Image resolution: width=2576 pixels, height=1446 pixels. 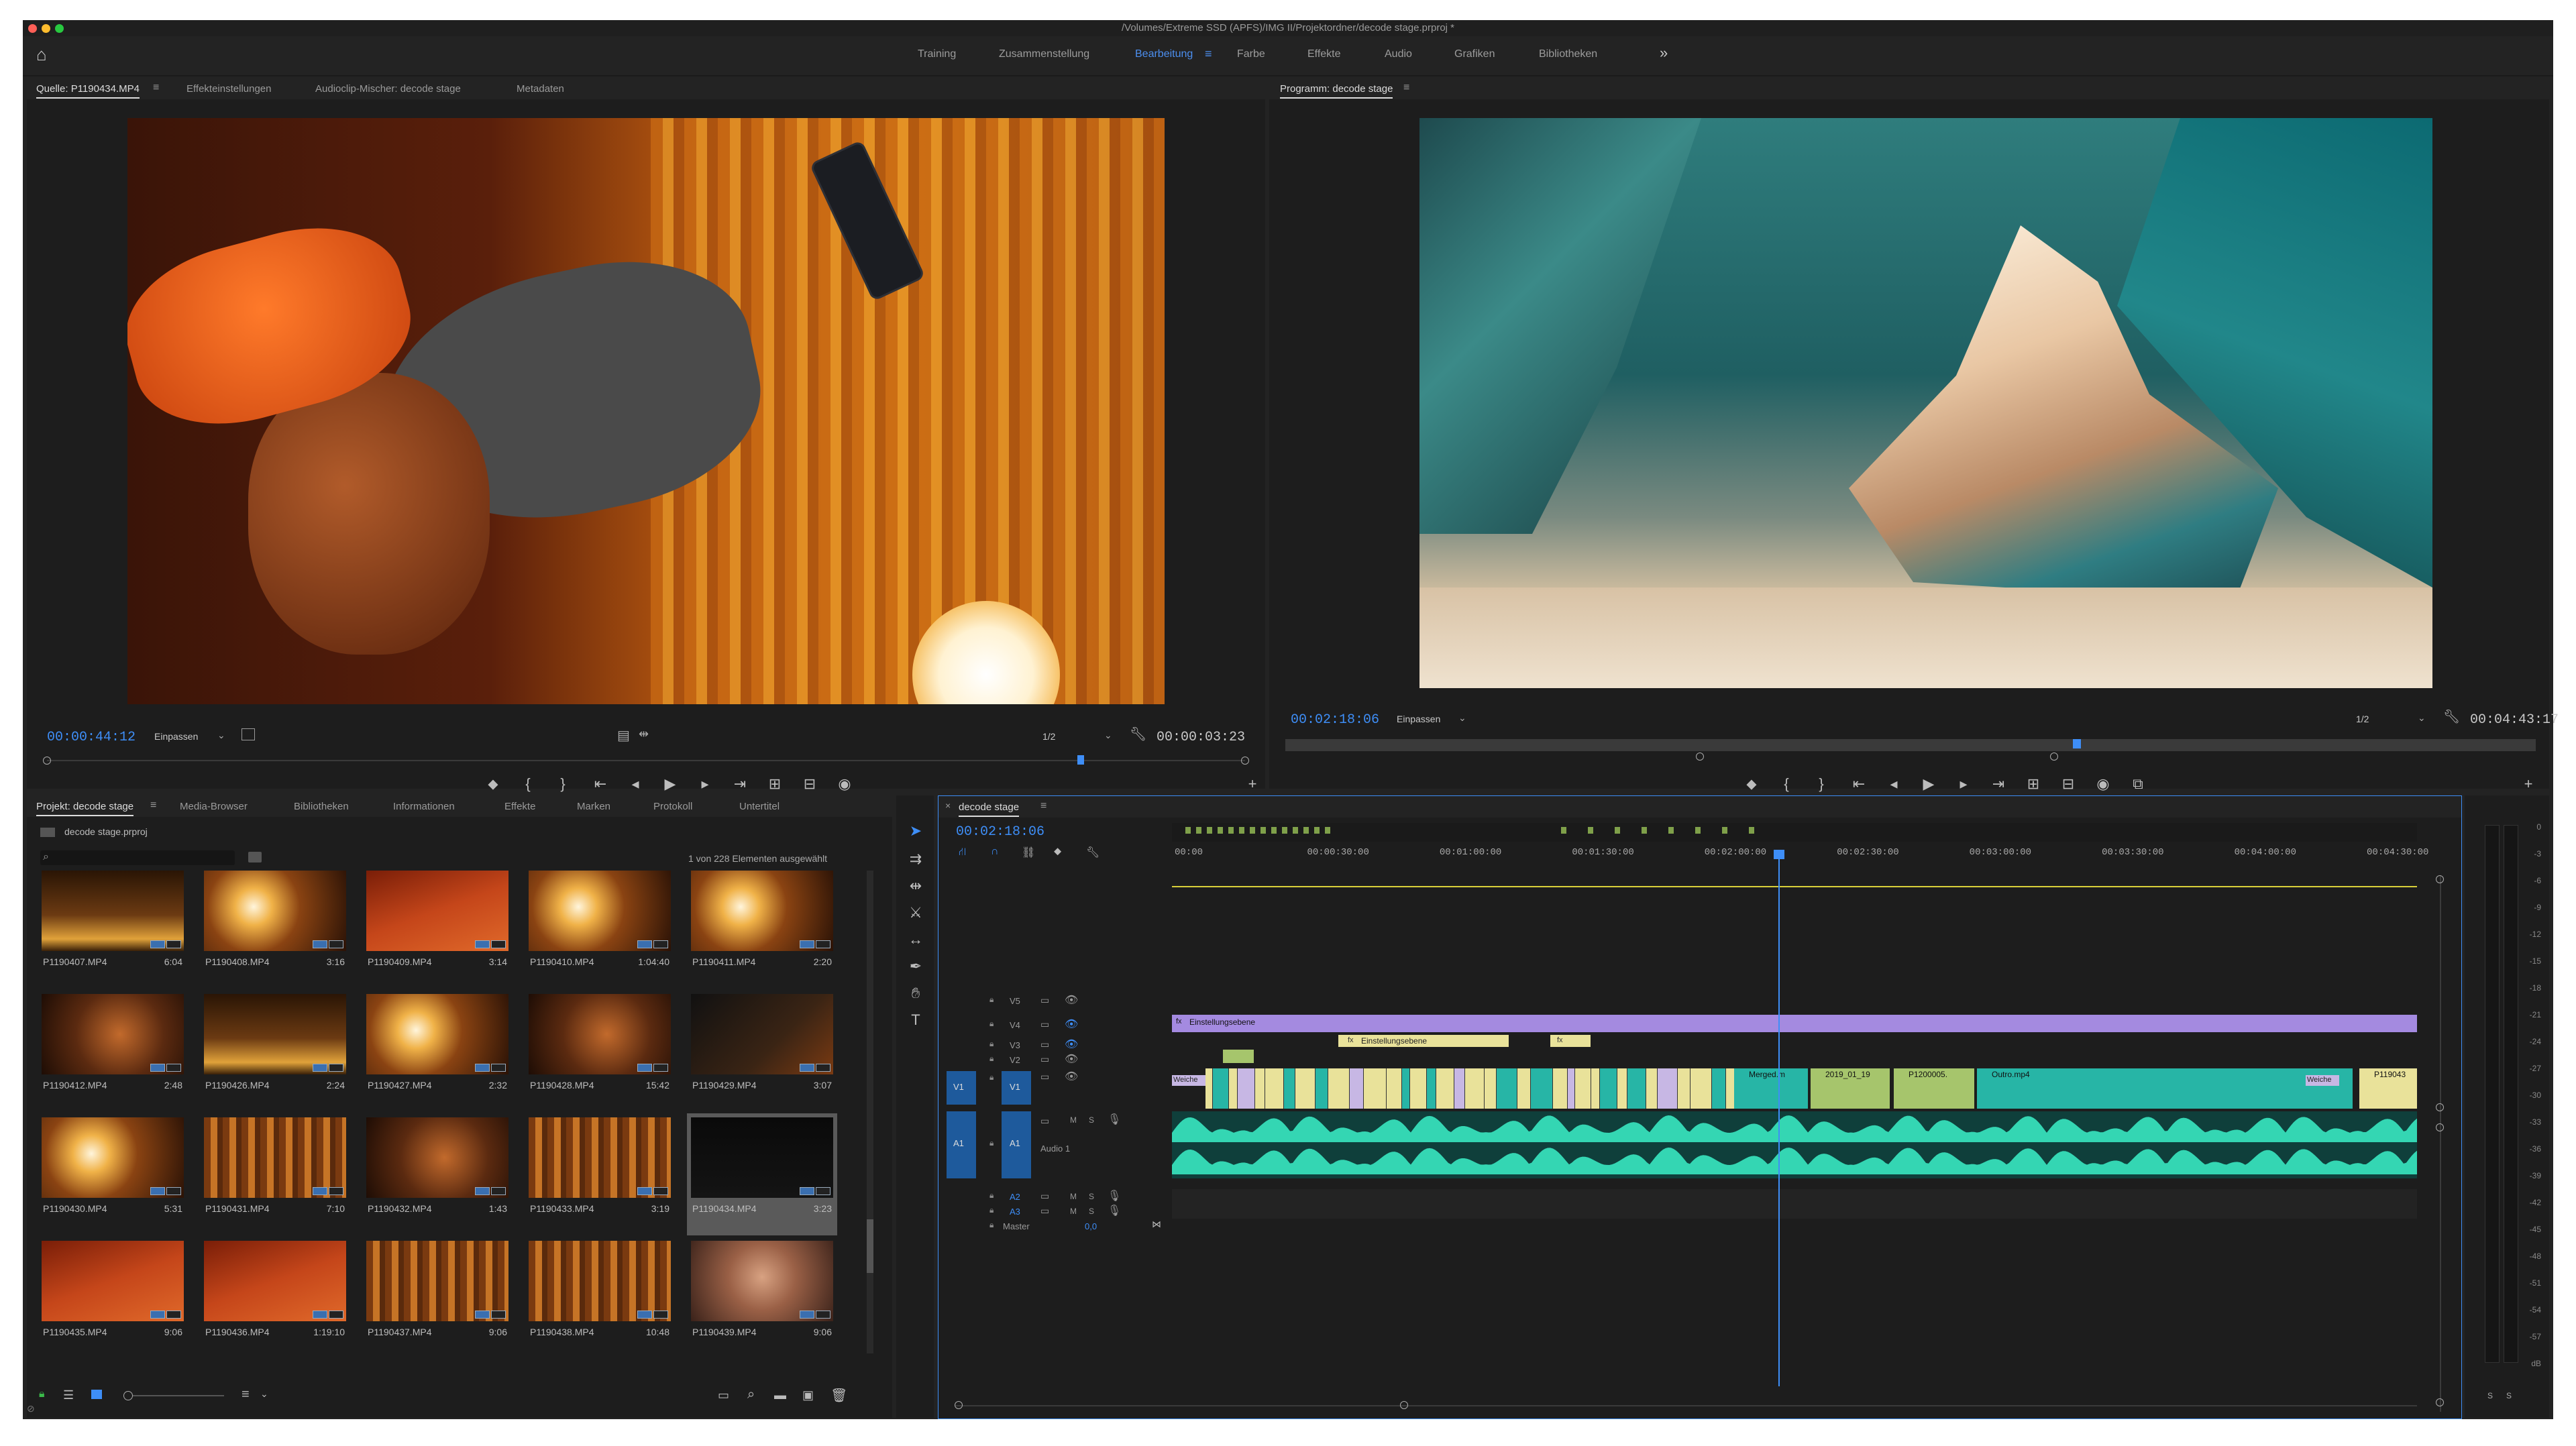 What do you see at coordinates (96, 1394) in the screenshot?
I see `icon-view-icon` at bounding box center [96, 1394].